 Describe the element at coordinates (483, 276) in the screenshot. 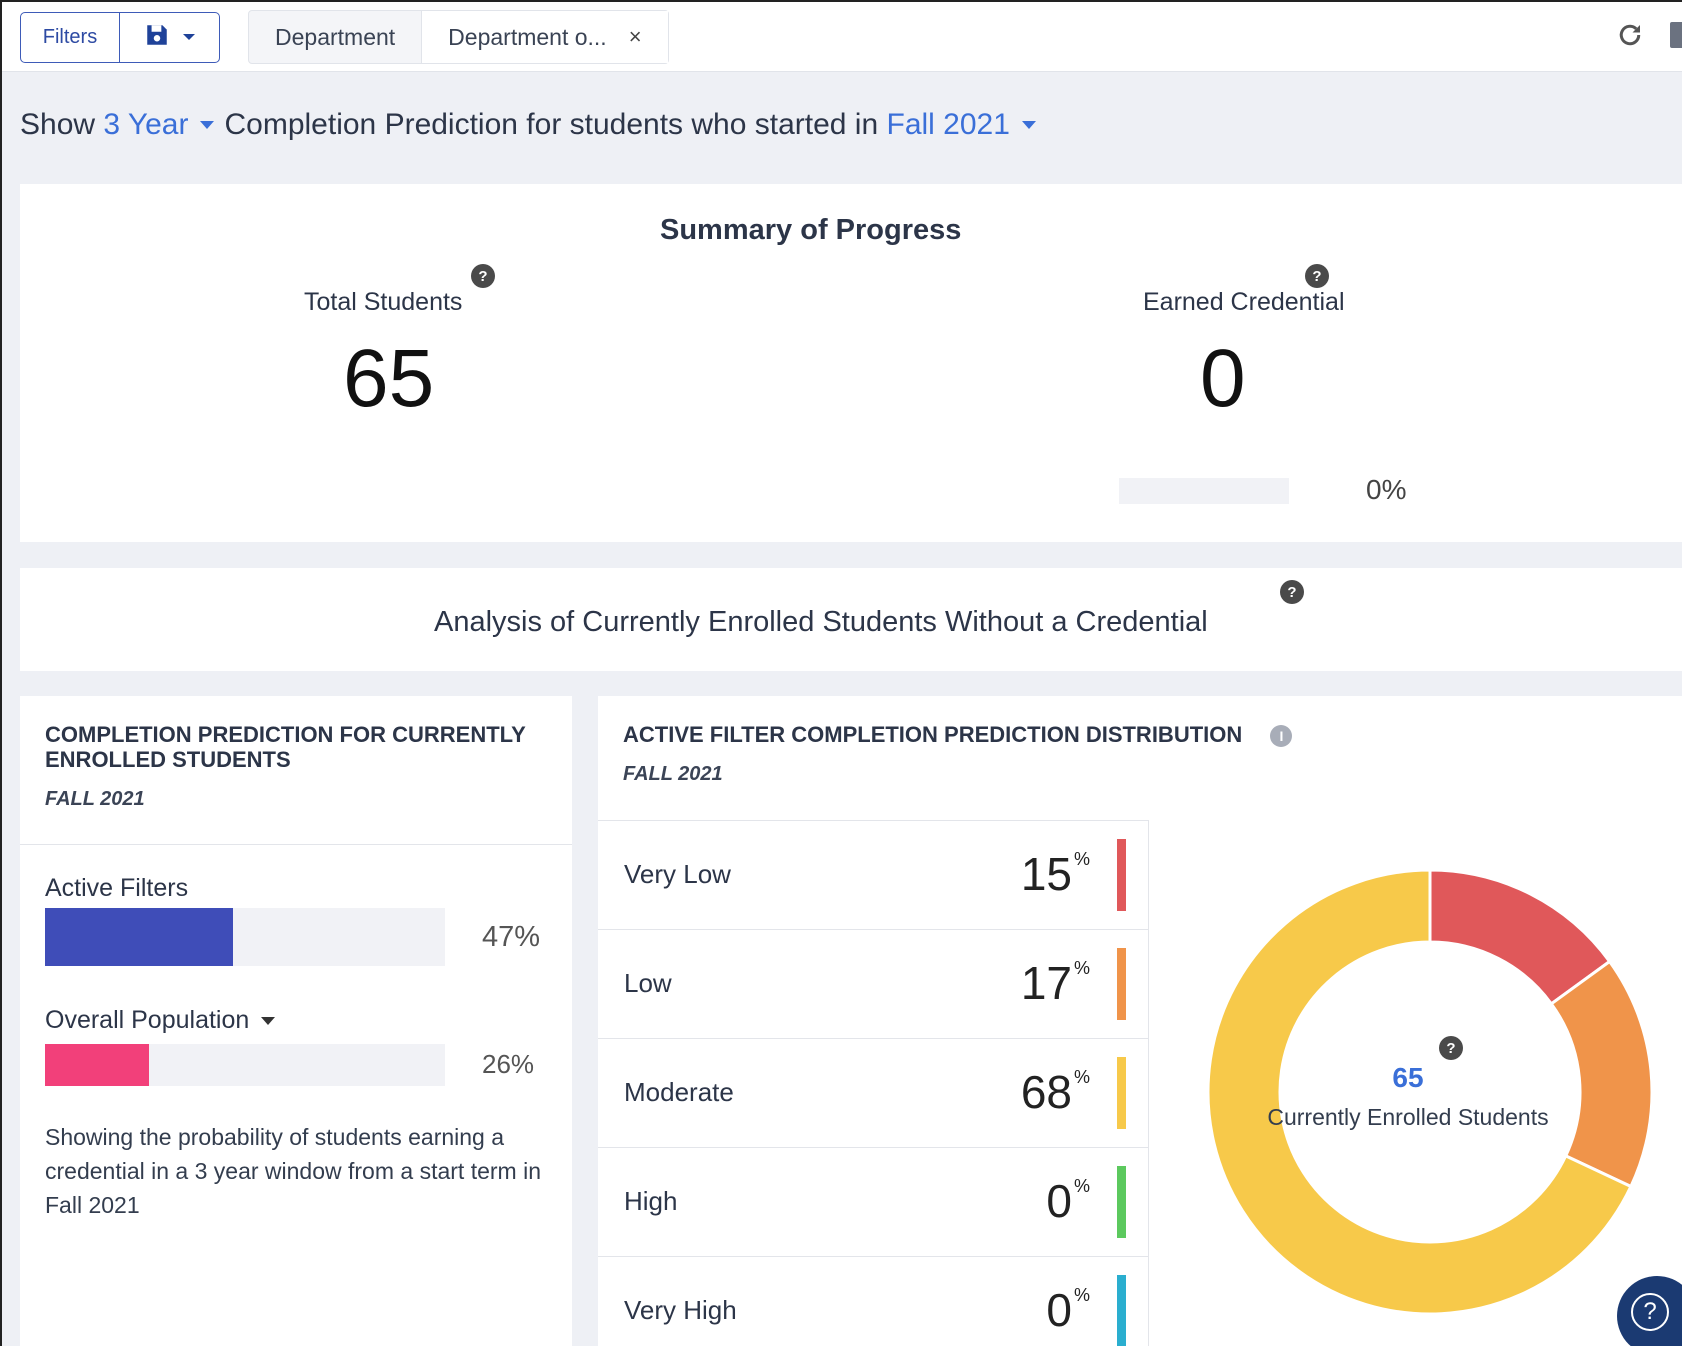

I see `total-students-help-icon: ?` at that location.